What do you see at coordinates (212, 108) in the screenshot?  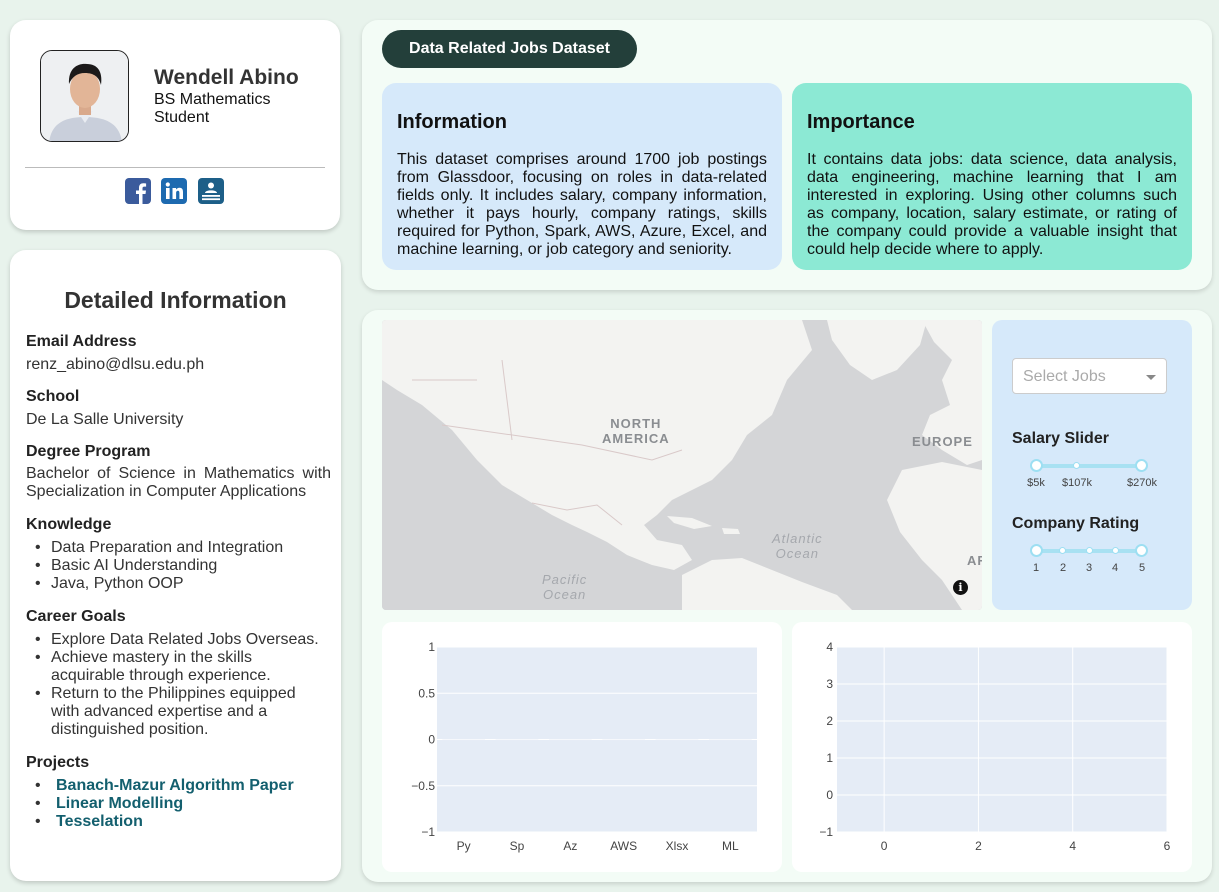 I see `profile-role: BS Mathematics Student` at bounding box center [212, 108].